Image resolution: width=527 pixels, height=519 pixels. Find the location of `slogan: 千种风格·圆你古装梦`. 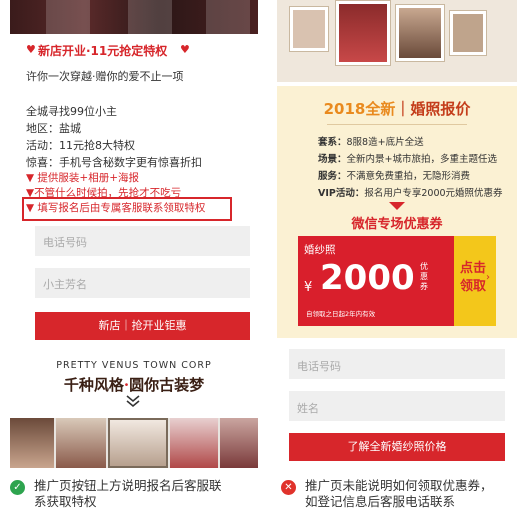

slogan: 千种风格·圆你古装梦 is located at coordinates (134, 384).